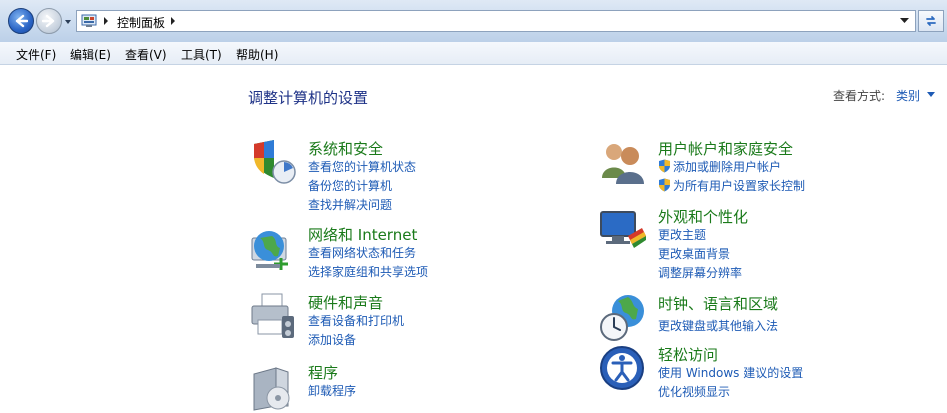 The width and height of the screenshot is (947, 413). I want to click on address-bar: 控制面板, so click(496, 21).